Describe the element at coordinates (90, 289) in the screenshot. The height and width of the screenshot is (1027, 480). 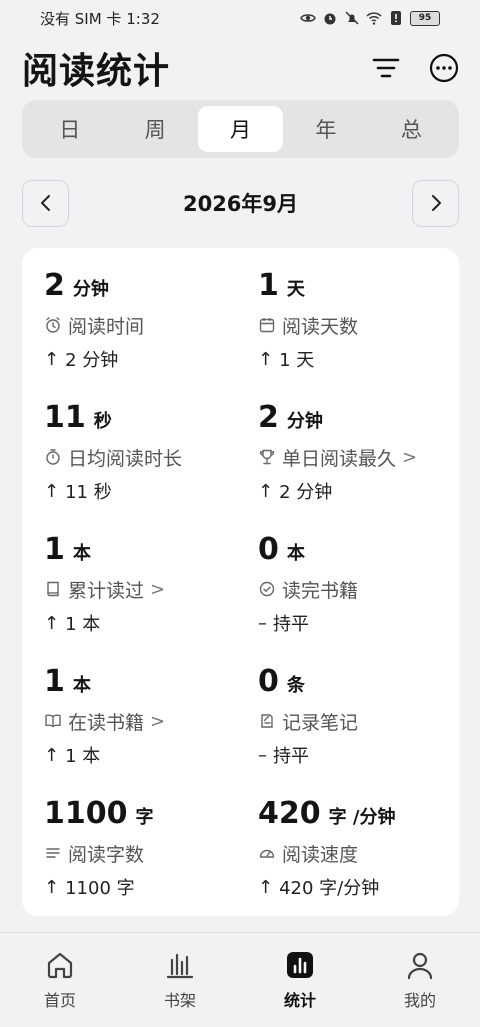
I see `stat-unit: 分钟` at that location.